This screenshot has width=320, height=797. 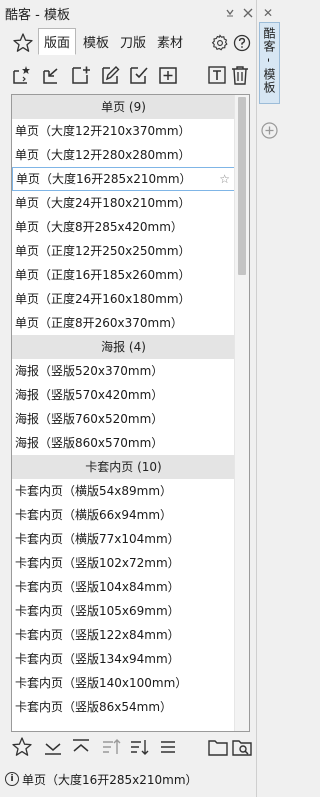 I want to click on list-item: 卡套内页（竖版105x69mm）, so click(x=123, y=611).